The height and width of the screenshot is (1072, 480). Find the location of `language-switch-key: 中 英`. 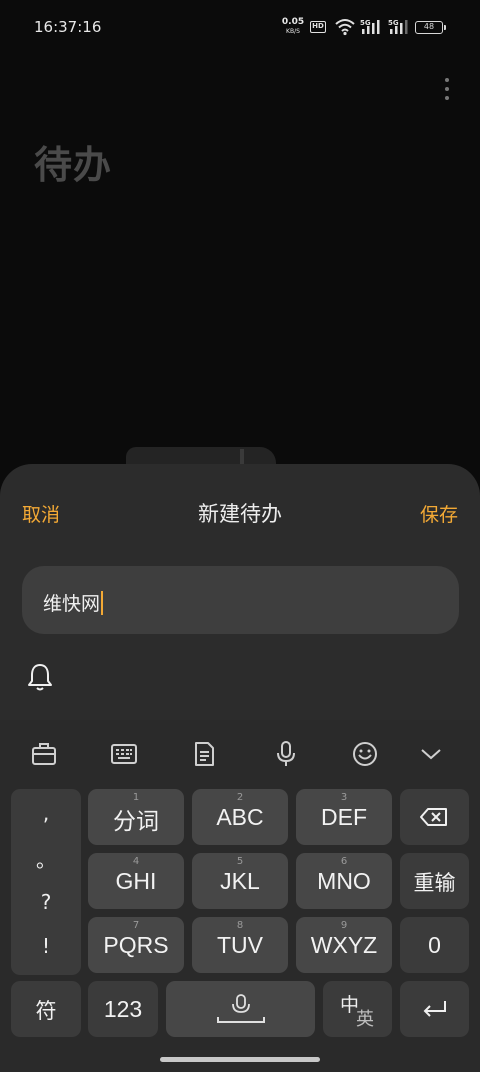

language-switch-key: 中 英 is located at coordinates (357, 1009).